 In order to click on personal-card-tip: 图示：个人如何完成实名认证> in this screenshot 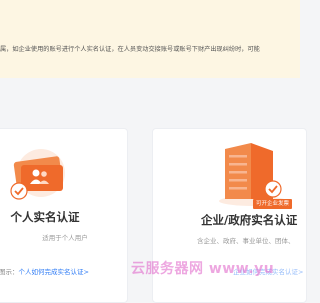, I will do `click(64, 271)`.